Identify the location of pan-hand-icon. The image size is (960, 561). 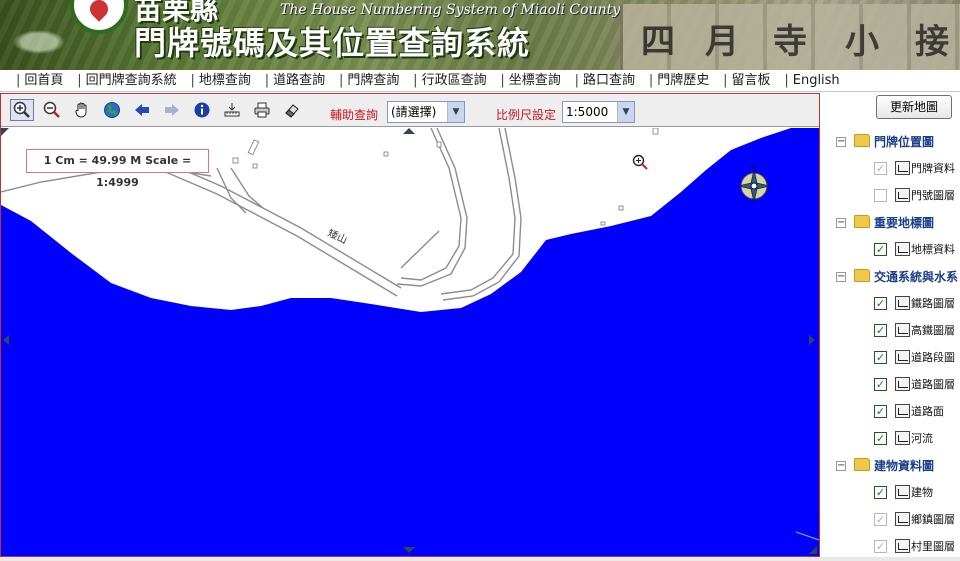
(82, 110).